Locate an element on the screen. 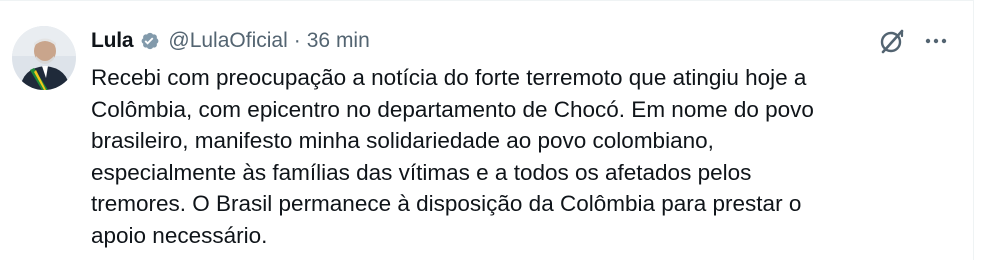 Image resolution: width=984 pixels, height=260 pixels. more-options-icon is located at coordinates (936, 41).